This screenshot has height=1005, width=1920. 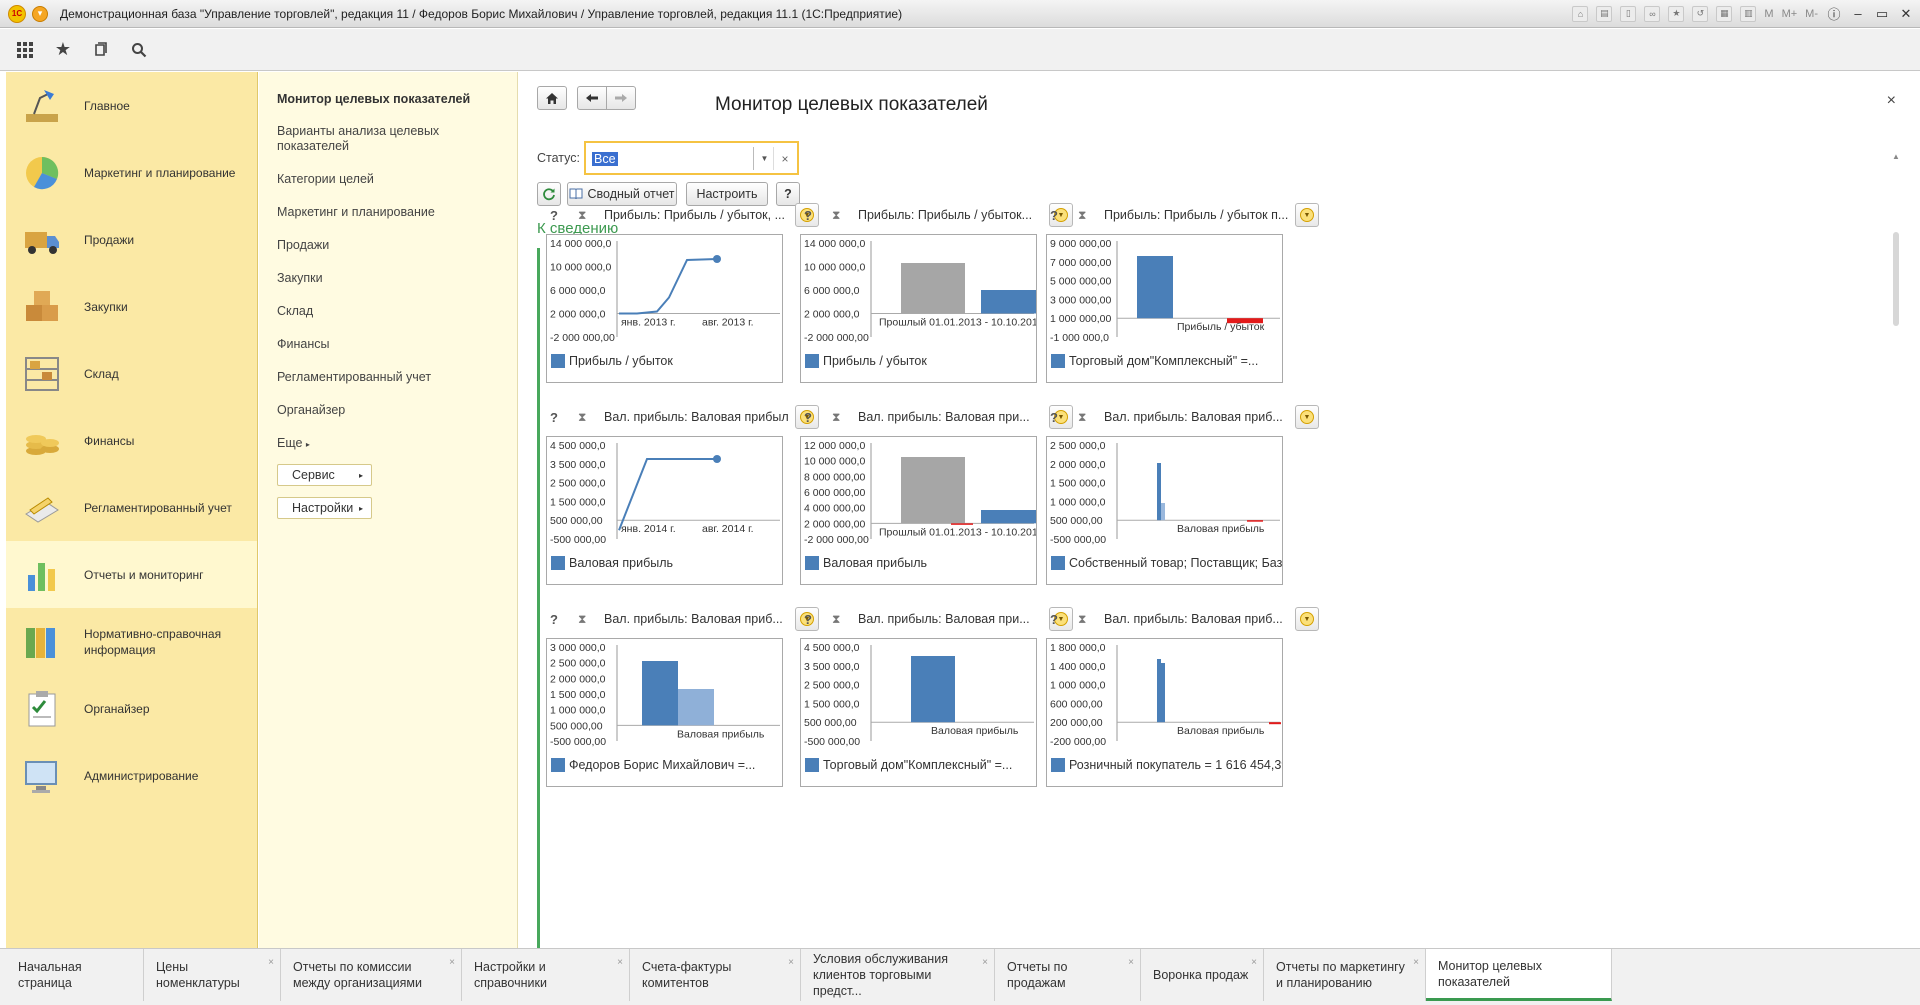 I want to click on home-icon: ⌂, so click(x=1580, y=13).